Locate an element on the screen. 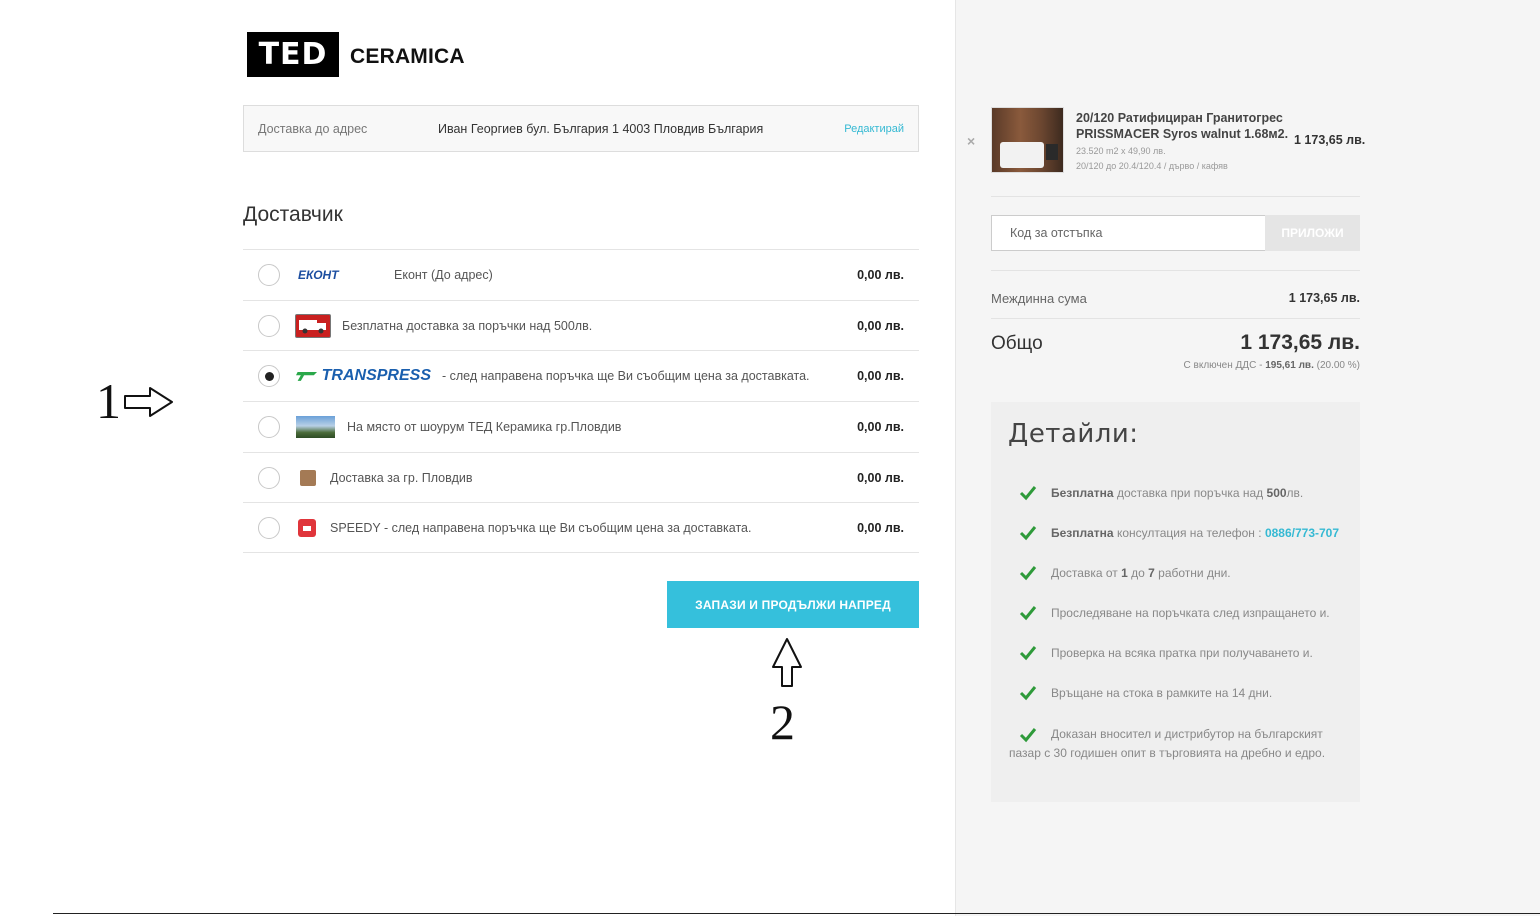 This screenshot has width=1540, height=916. shipping-section-title: Доставчик is located at coordinates (293, 214).